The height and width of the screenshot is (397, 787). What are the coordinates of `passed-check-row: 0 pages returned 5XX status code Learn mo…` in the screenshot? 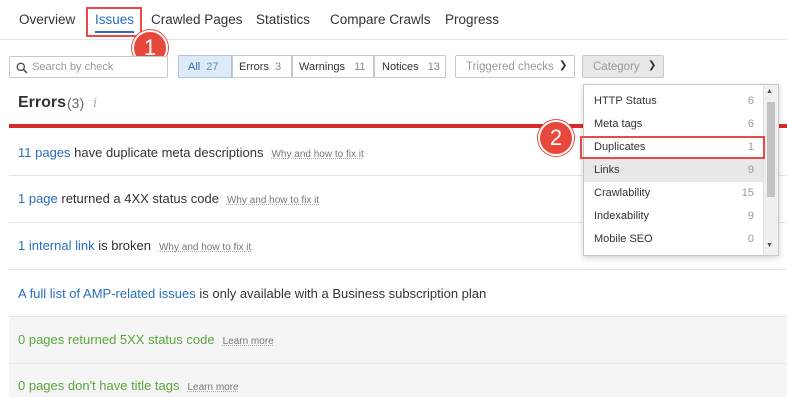 It's located at (398, 340).